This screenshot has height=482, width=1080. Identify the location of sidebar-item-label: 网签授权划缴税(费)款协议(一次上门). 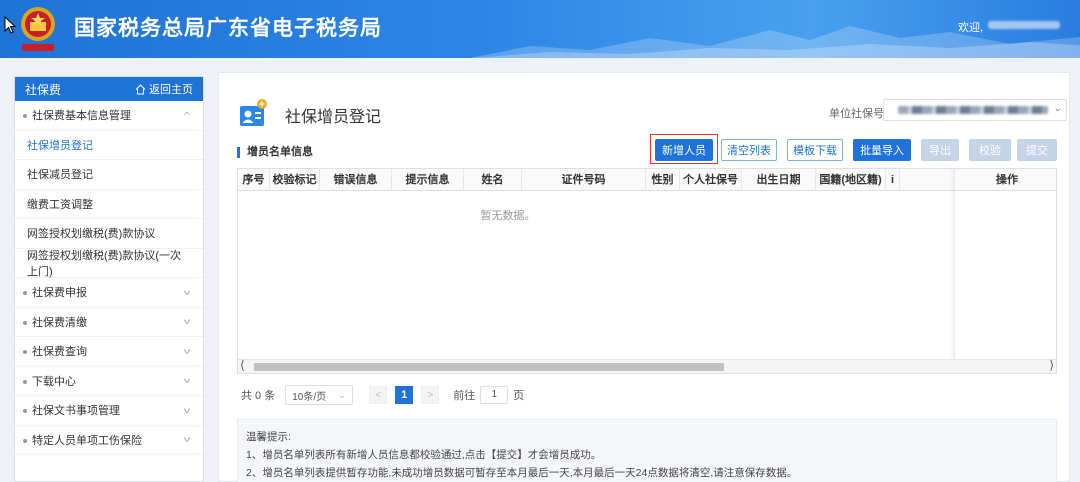
(104, 263).